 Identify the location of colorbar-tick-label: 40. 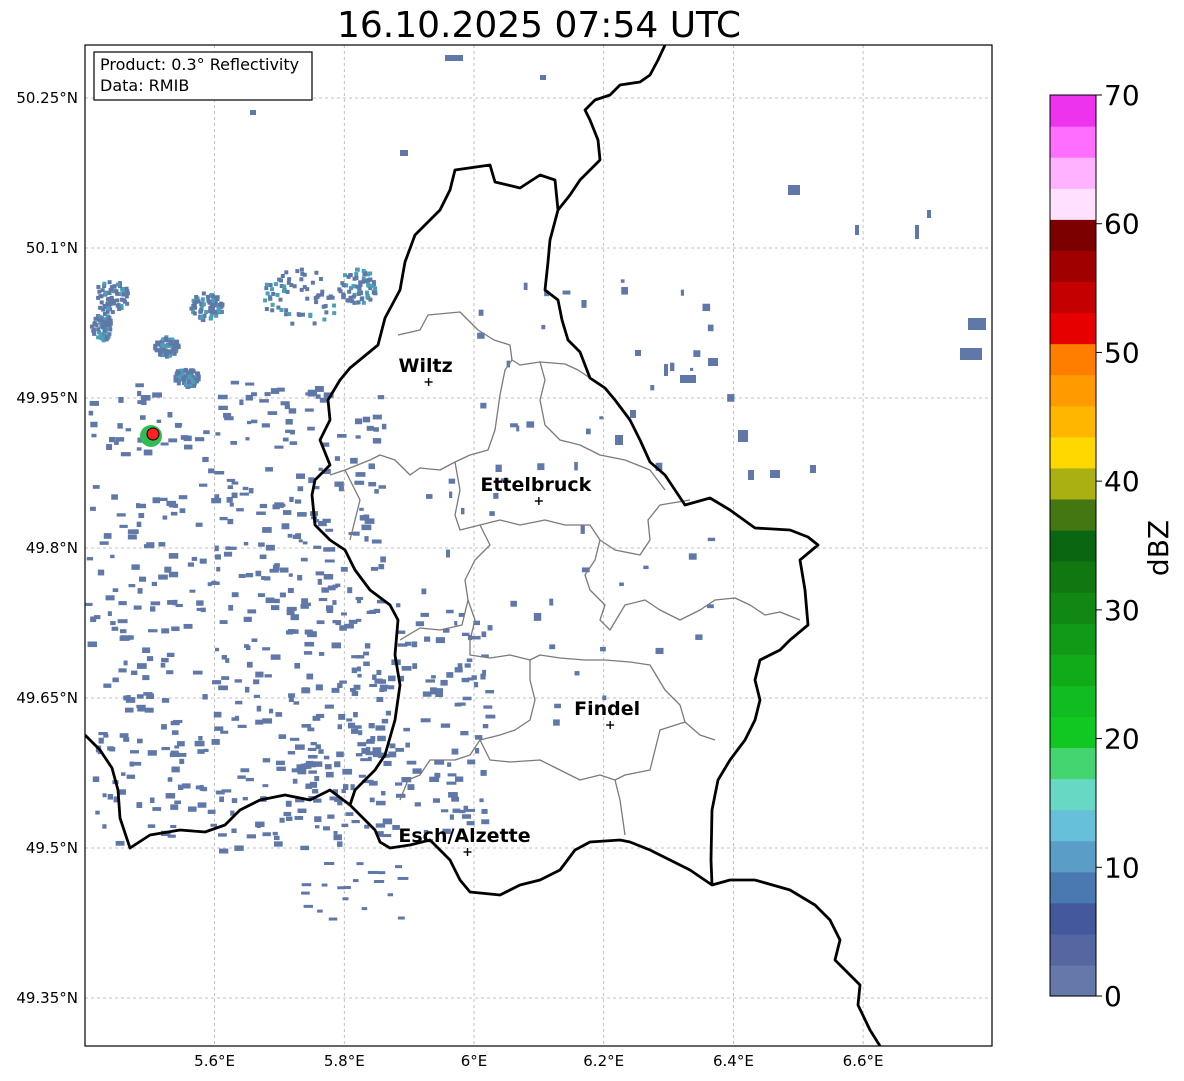
(1122, 481).